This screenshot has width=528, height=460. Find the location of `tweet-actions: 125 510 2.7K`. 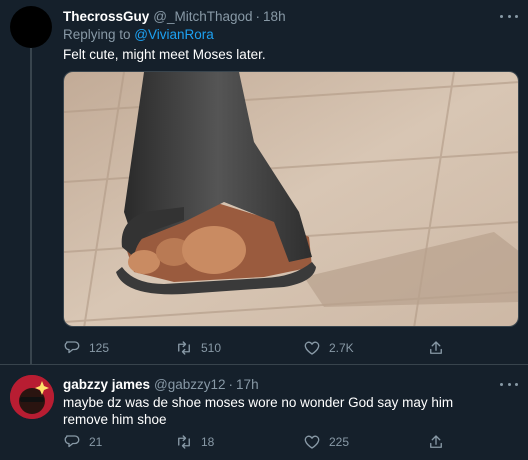

tweet-actions: 125 510 2.7K is located at coordinates (263, 348).